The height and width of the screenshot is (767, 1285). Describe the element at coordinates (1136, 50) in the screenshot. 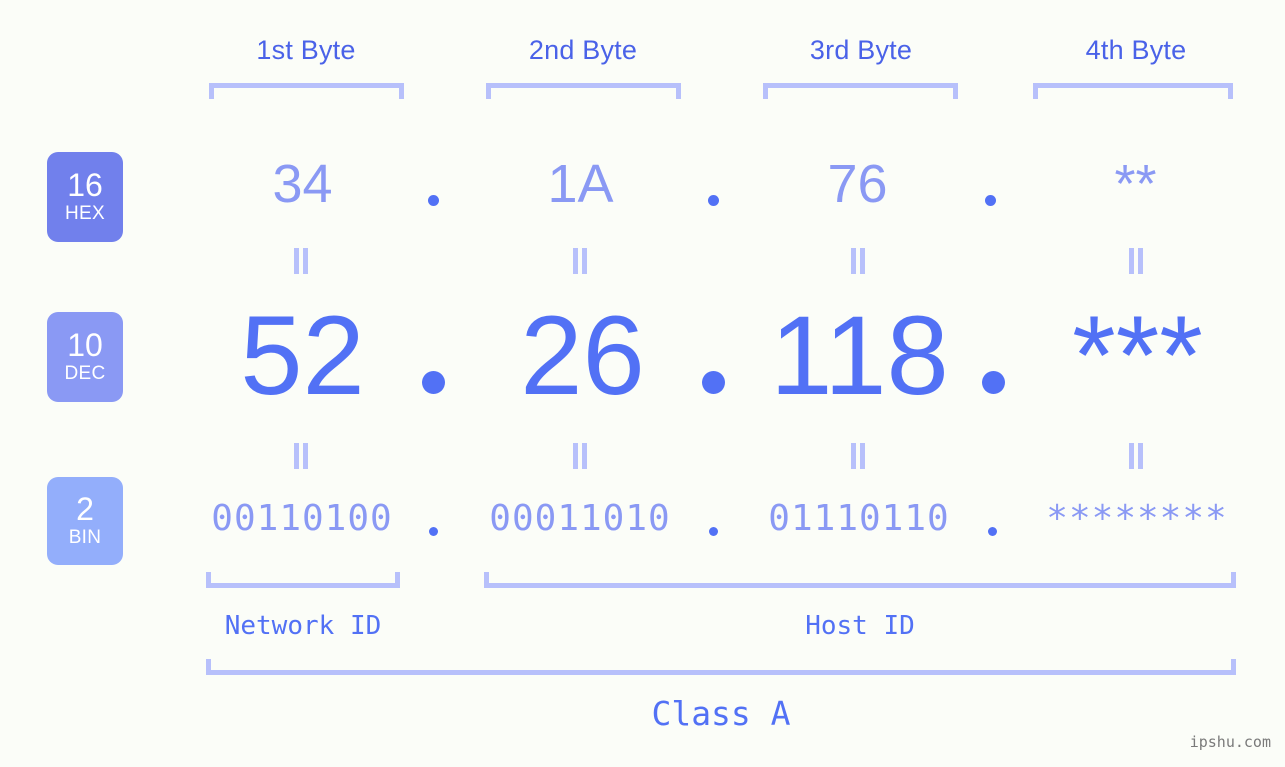

I see `byte-header-4: 4th Byte` at that location.